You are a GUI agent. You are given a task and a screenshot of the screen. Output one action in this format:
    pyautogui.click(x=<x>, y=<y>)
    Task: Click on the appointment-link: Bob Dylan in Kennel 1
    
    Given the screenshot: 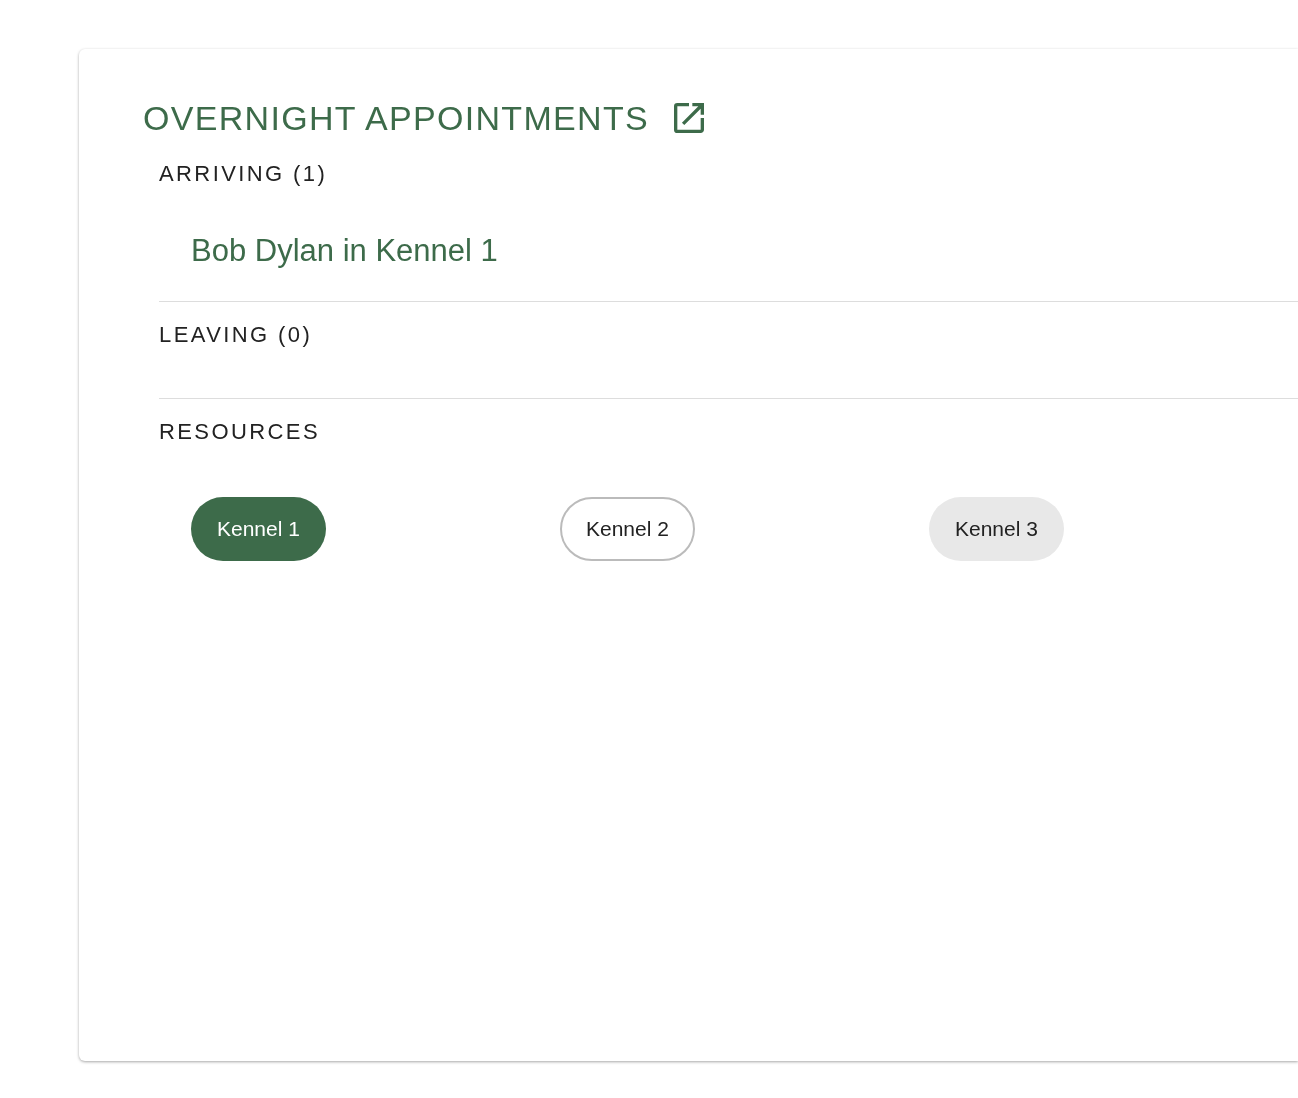 What is the action you would take?
    pyautogui.click(x=744, y=251)
    